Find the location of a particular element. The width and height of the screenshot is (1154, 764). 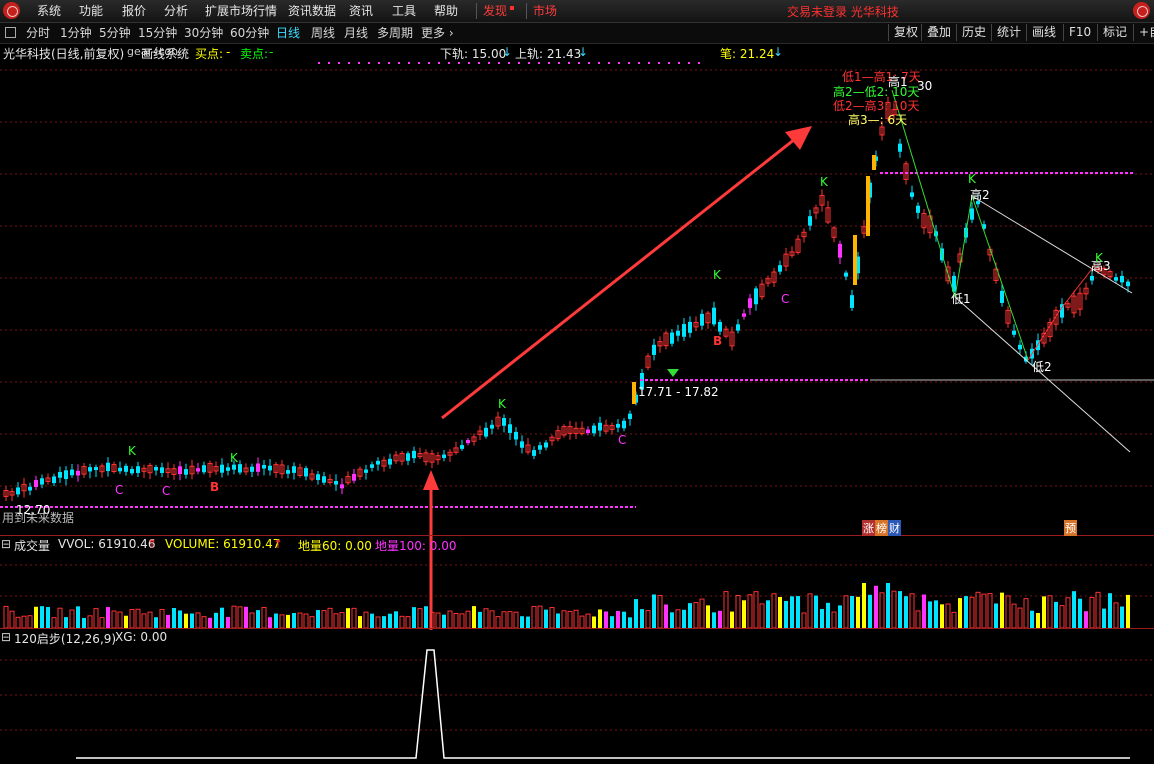

annotation-high3: 高3—: 6天 is located at coordinates (878, 120).